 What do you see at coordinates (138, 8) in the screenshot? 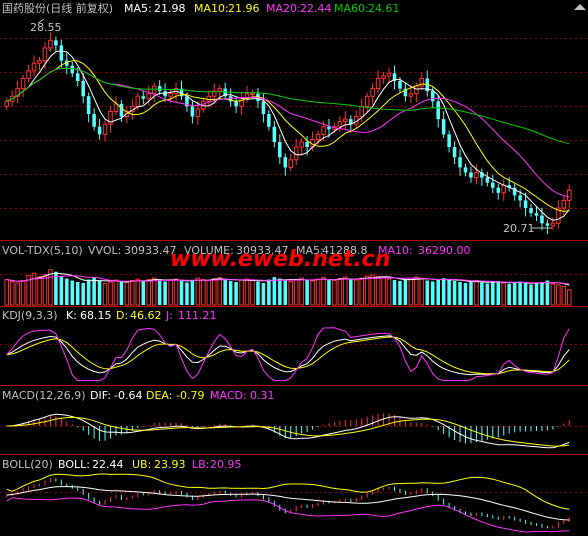
I see `price-ma5-label: MA5:` at bounding box center [138, 8].